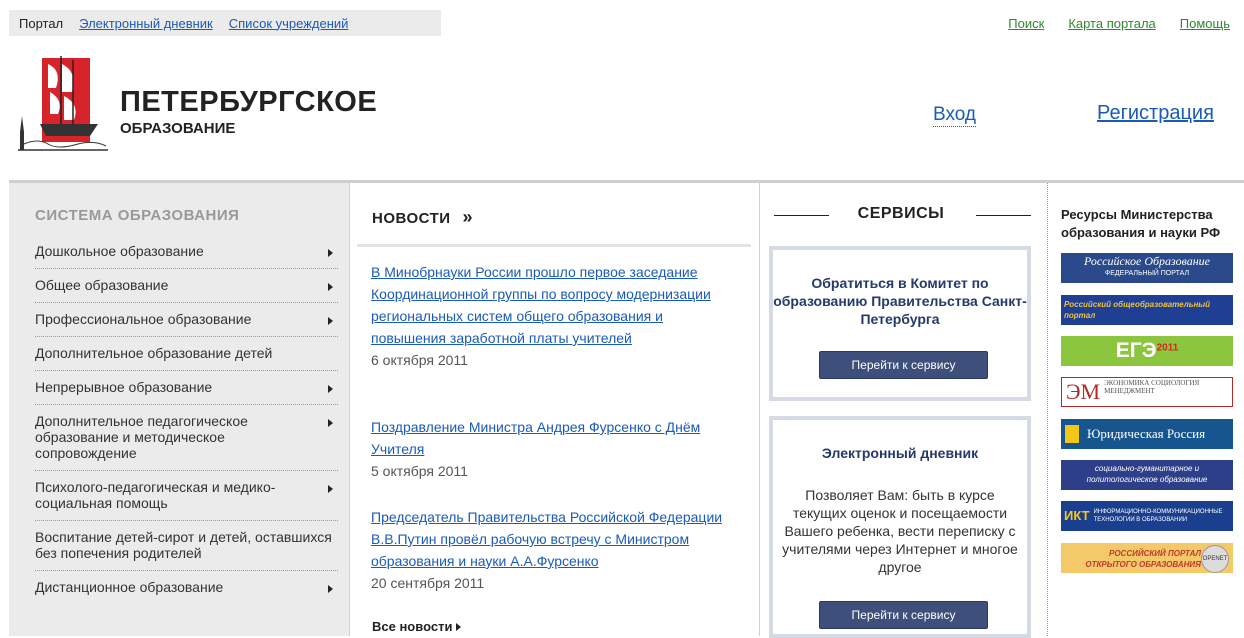 This screenshot has height=638, width=1244. Describe the element at coordinates (1147, 261) in the screenshot. I see `banner-text: Российское Образование` at that location.